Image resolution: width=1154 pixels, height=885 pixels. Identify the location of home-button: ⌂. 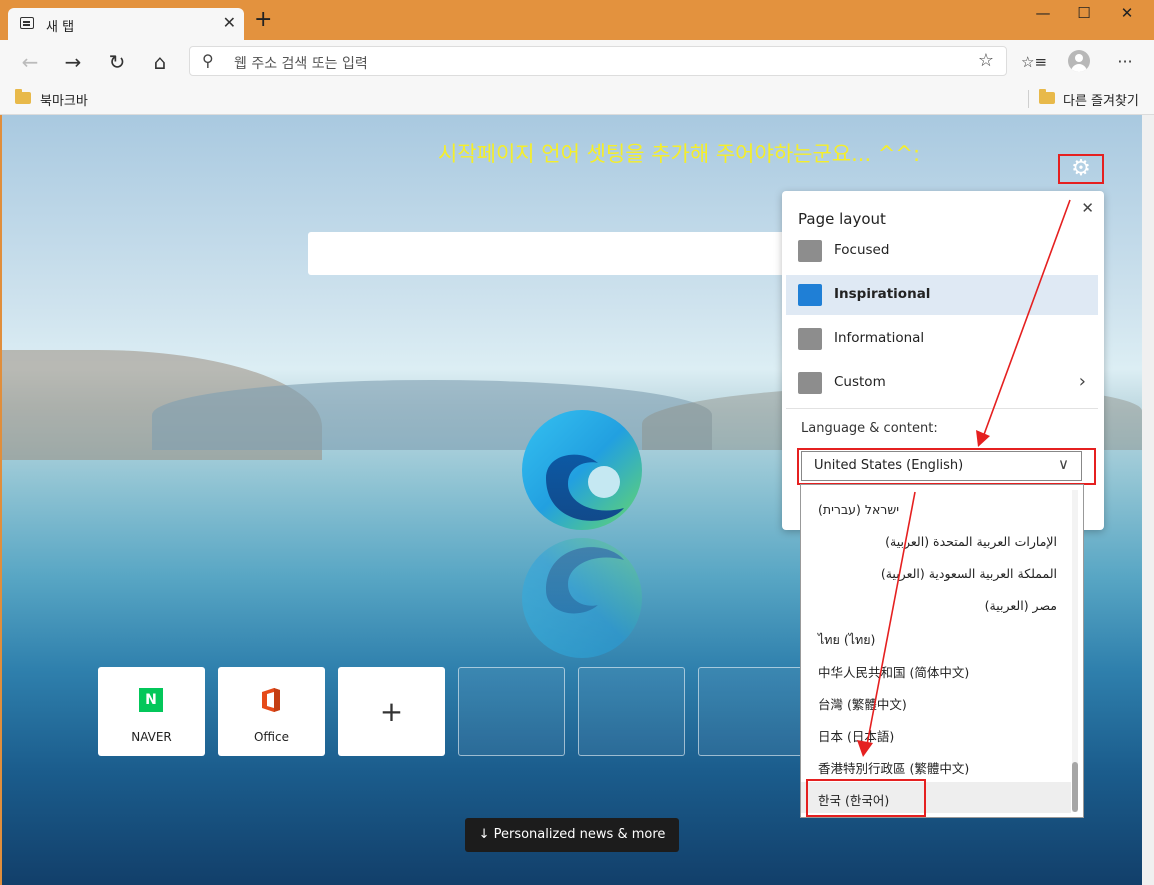
(160, 62).